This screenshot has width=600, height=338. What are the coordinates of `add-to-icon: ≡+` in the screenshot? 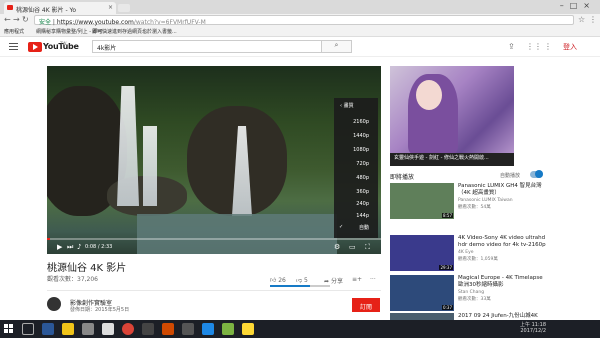 It's located at (357, 279).